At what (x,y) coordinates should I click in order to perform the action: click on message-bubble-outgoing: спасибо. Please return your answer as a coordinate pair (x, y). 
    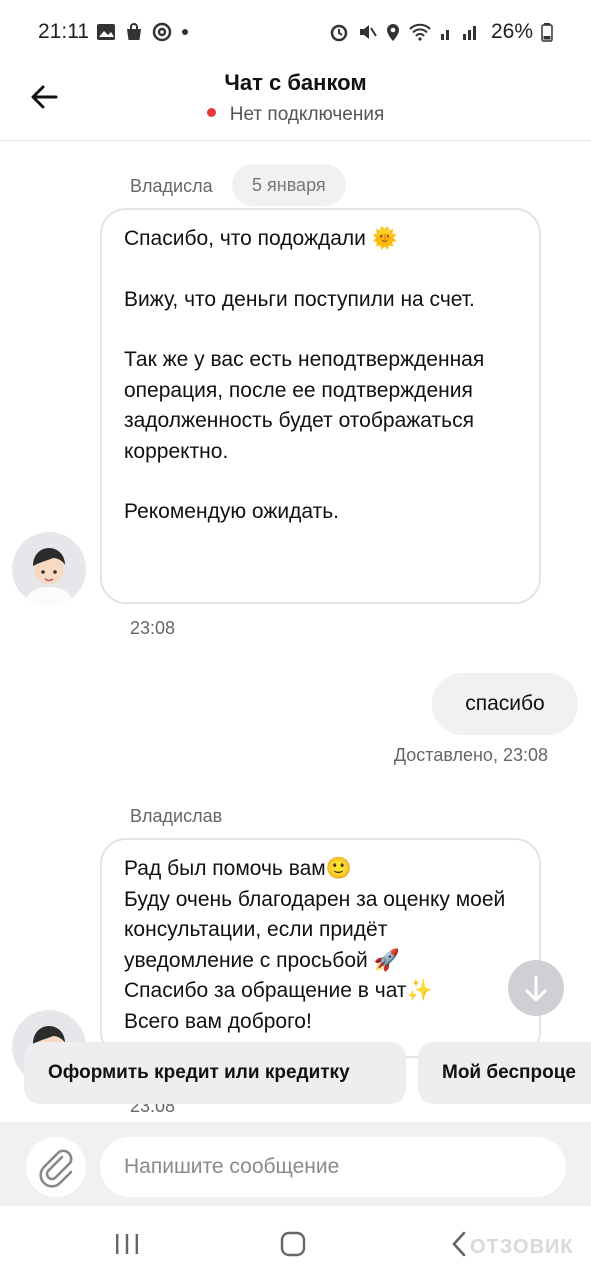
    Looking at the image, I should click on (505, 704).